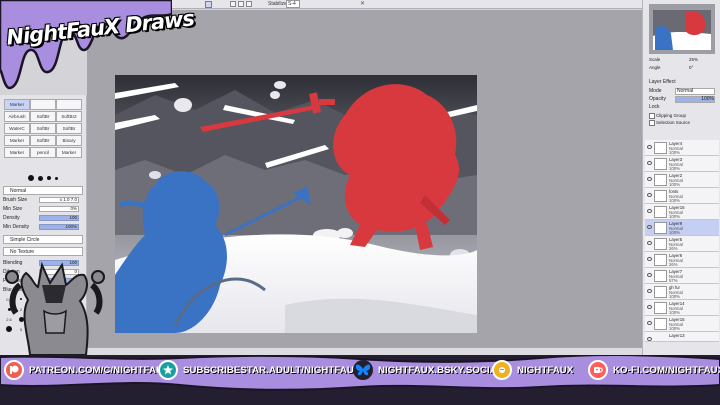  I want to click on layer-row-selected: Layer9 Normal 100%, so click(682, 228).